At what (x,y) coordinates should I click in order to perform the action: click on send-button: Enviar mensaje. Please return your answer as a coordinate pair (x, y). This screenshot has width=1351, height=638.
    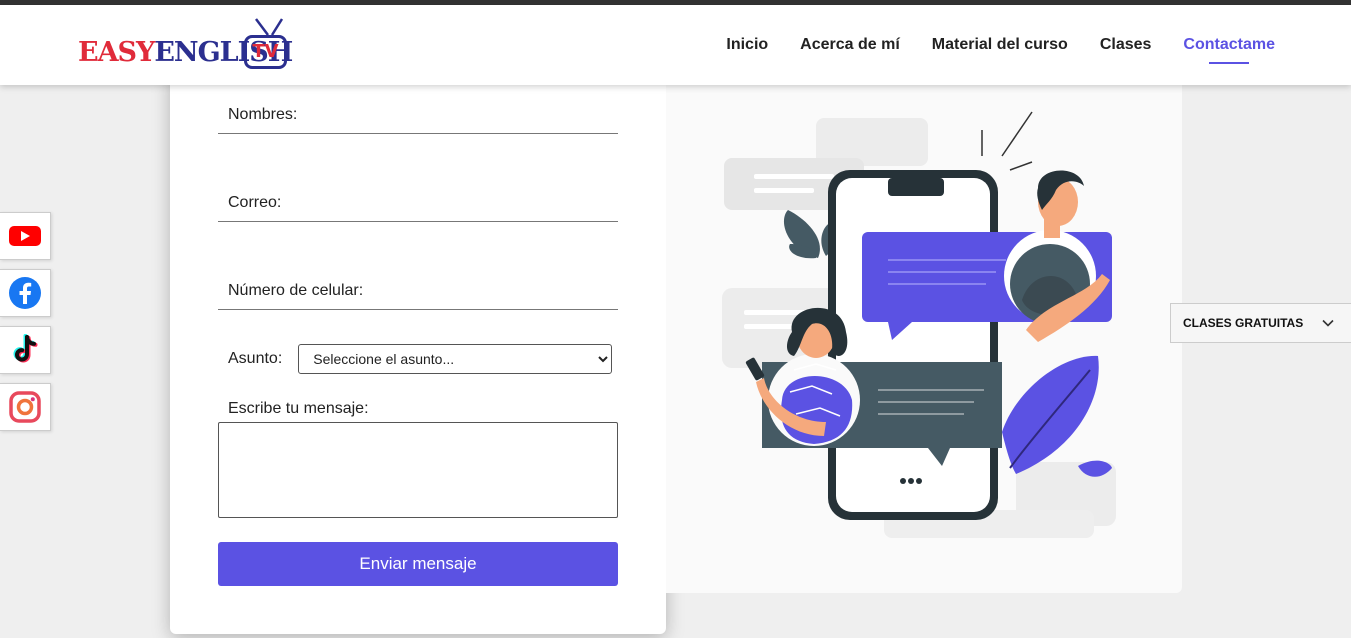
    Looking at the image, I should click on (418, 564).